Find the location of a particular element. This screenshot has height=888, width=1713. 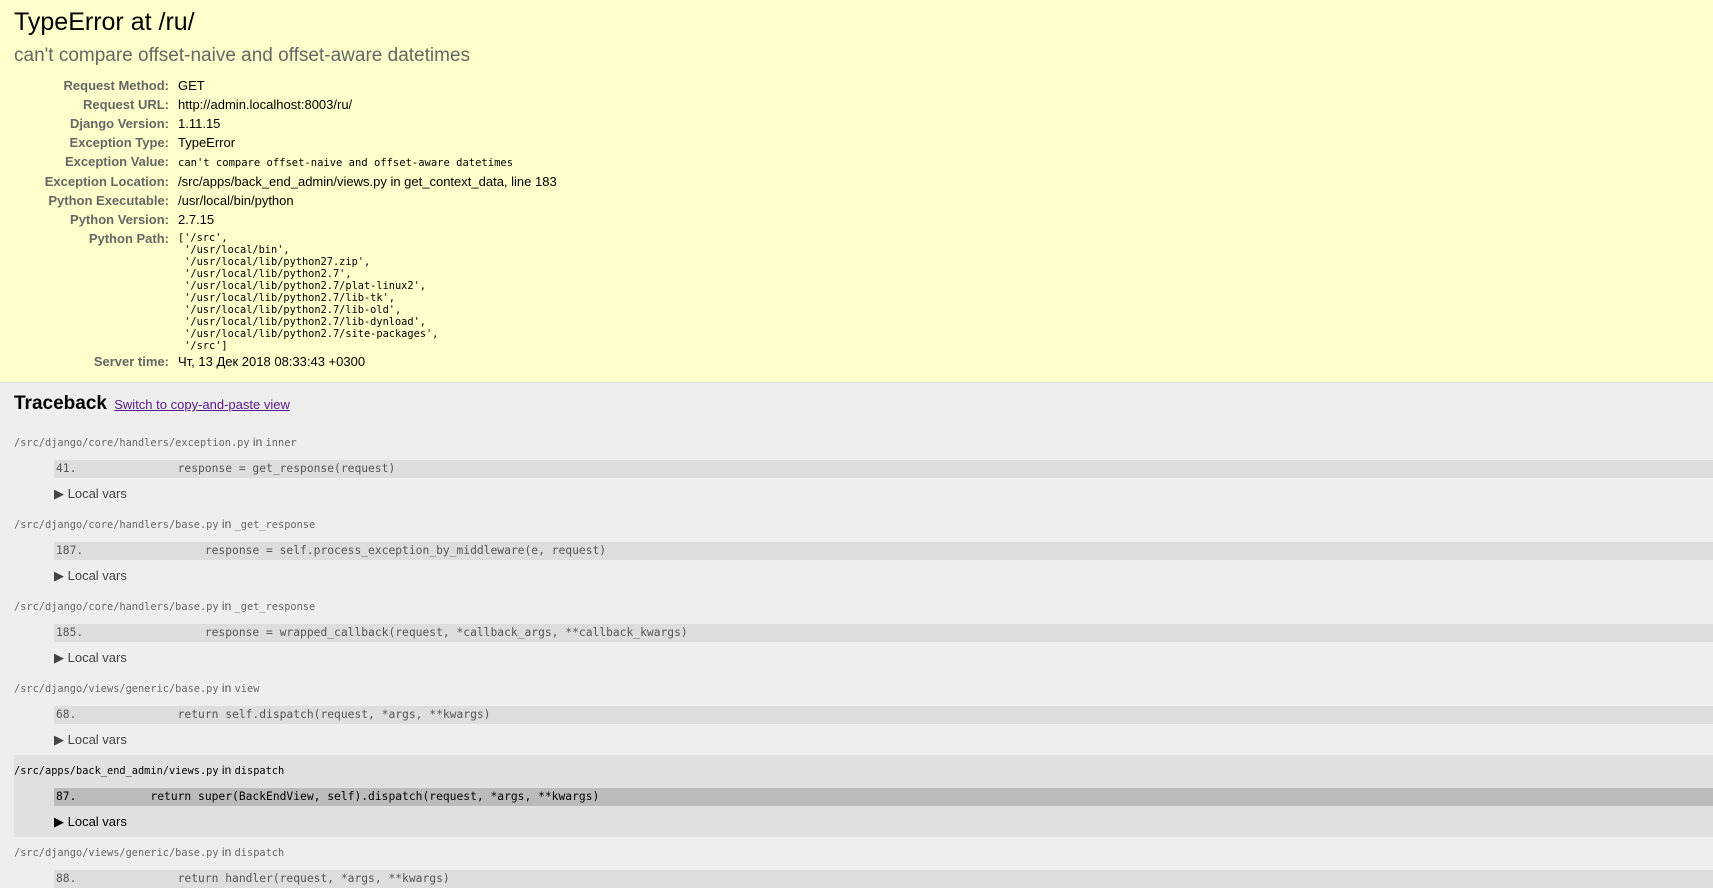

traceback-heading: Traceback Switch to copy-and-paste view is located at coordinates (863, 404).